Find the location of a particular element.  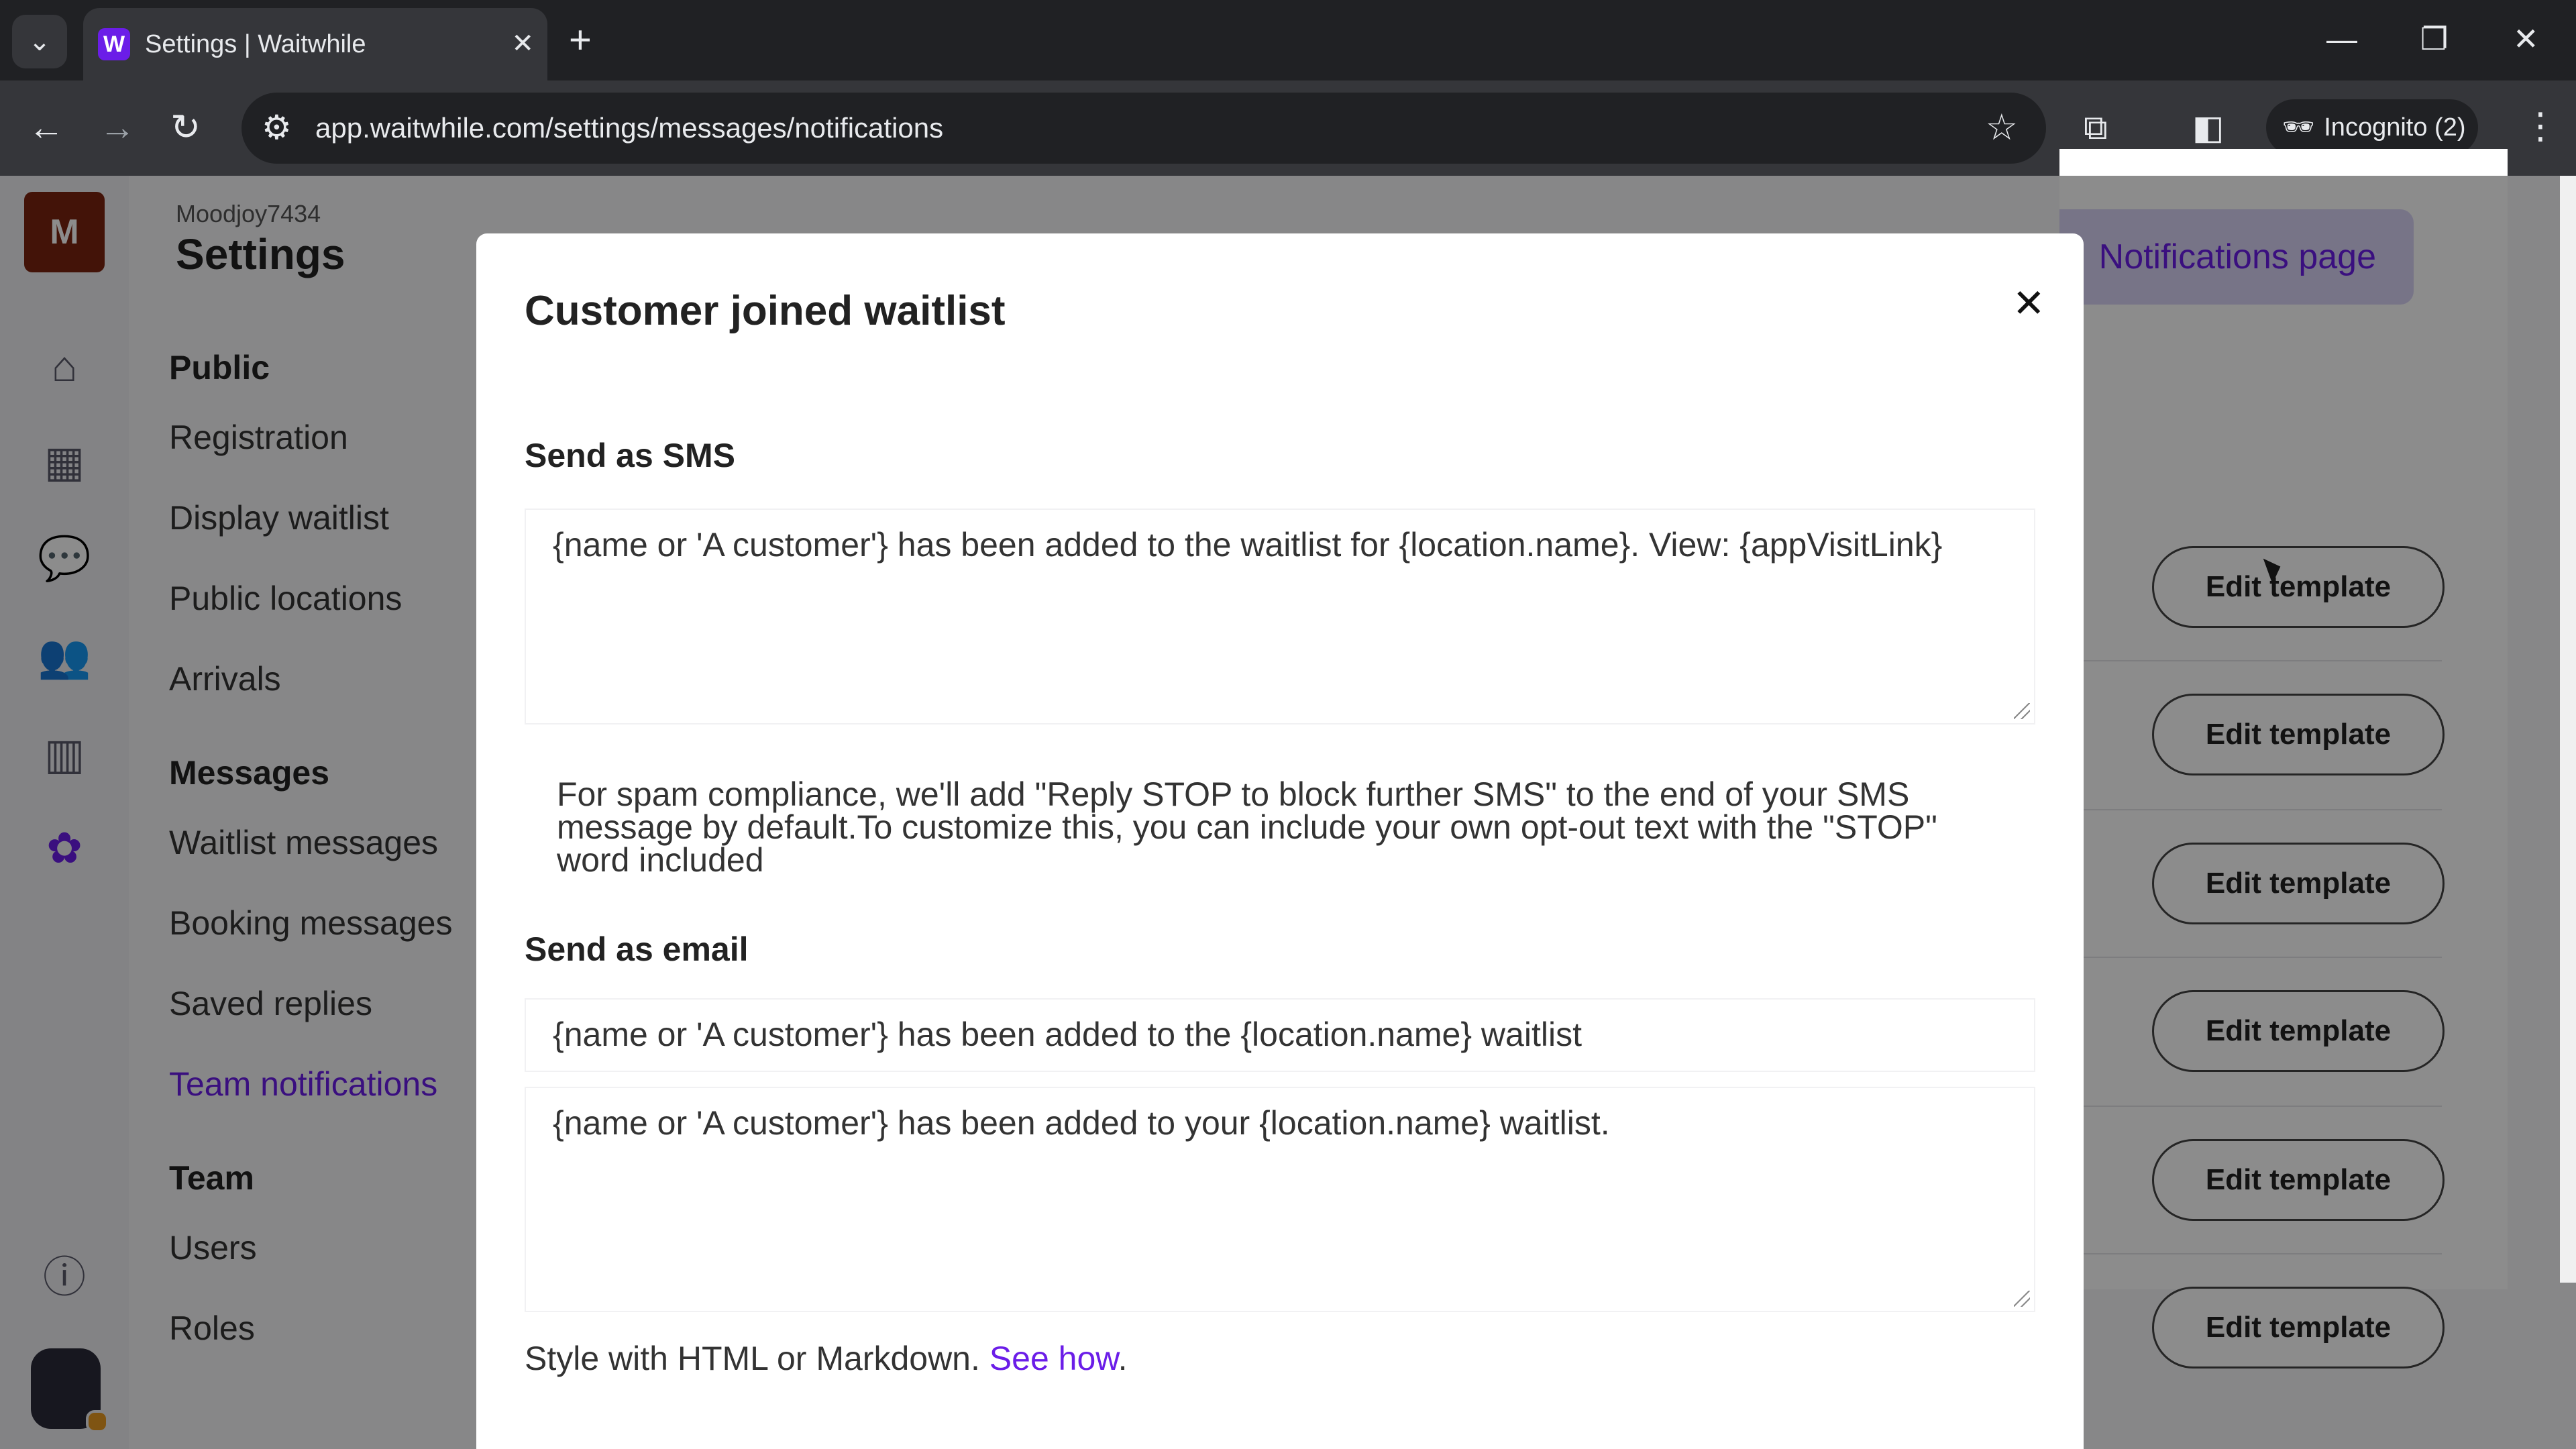

chevron-down-icon: ⌄ is located at coordinates (39, 41).